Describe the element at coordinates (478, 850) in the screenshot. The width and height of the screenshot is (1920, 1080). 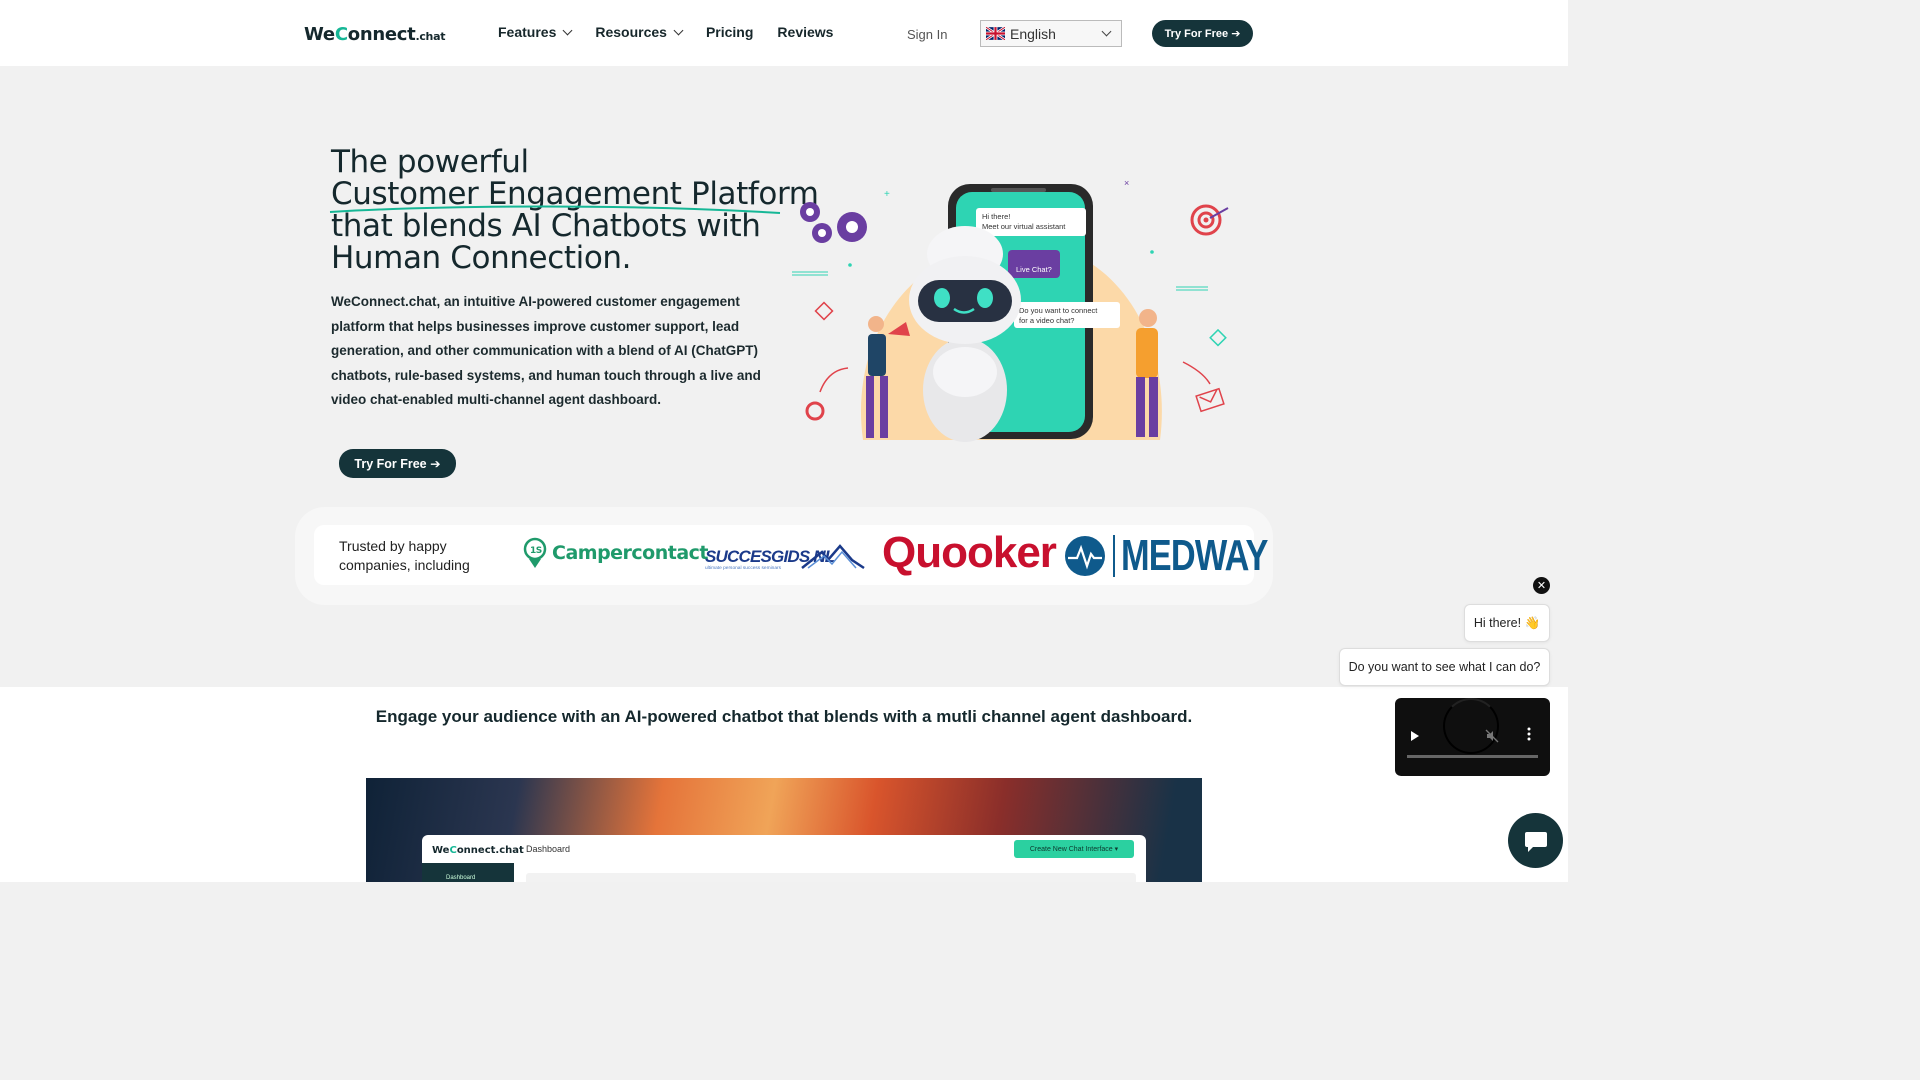
I see `dashboard-logo: WeConnect.chat` at that location.